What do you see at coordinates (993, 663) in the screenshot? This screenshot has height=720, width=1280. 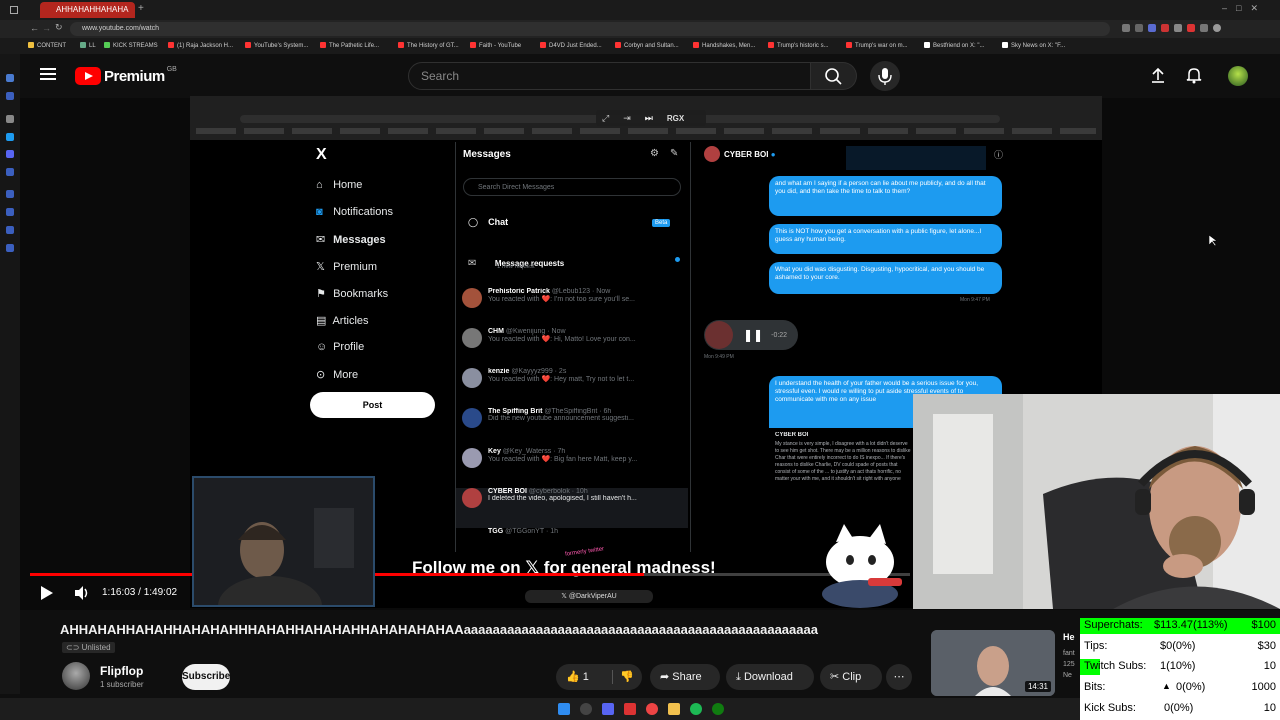 I see `recommended-thumbnail: 14:31` at bounding box center [993, 663].